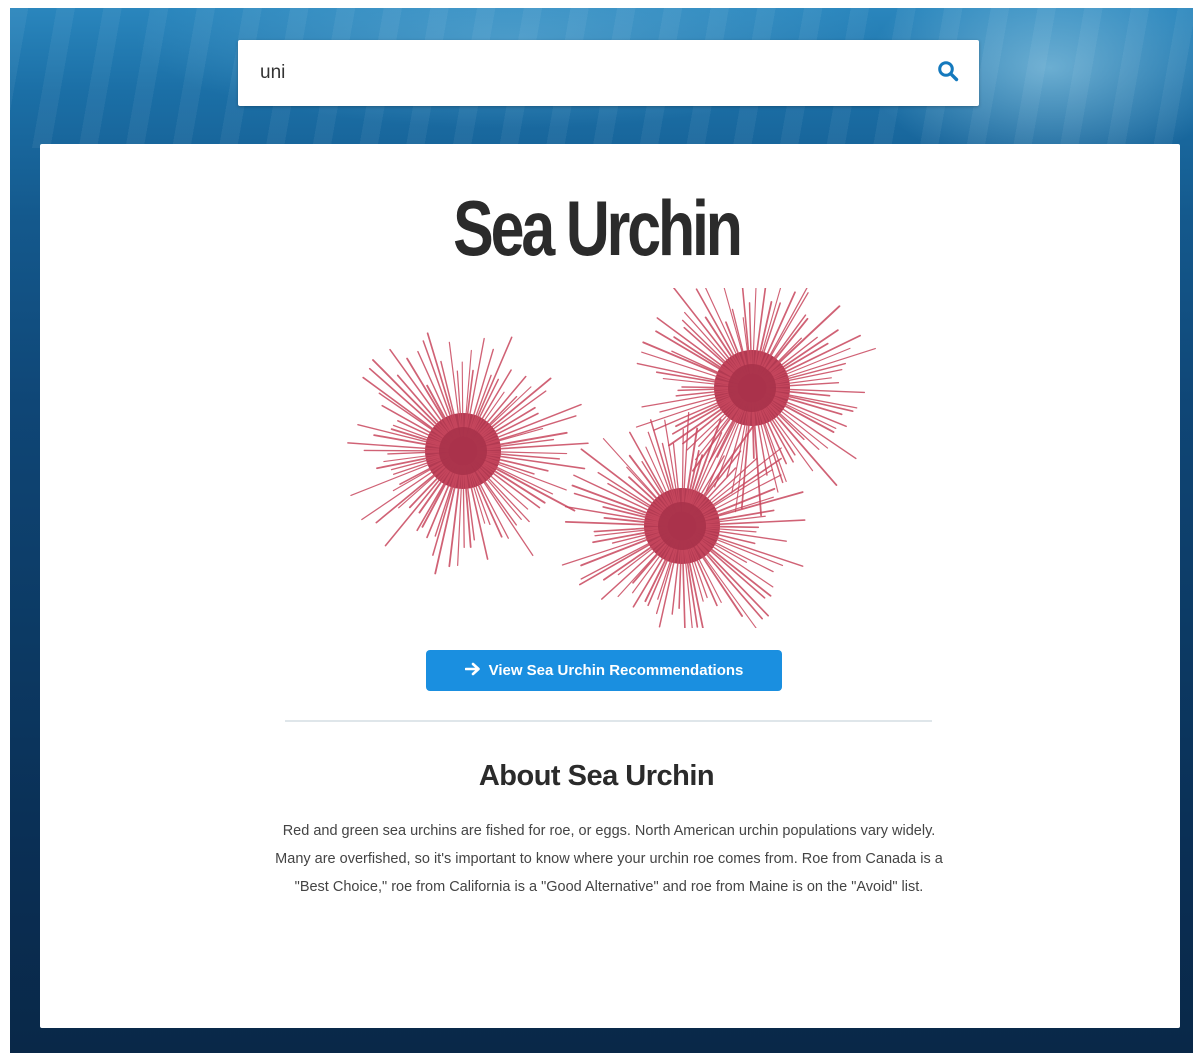  Describe the element at coordinates (596, 776) in the screenshot. I see `about-heading: About Sea Urchin` at that location.